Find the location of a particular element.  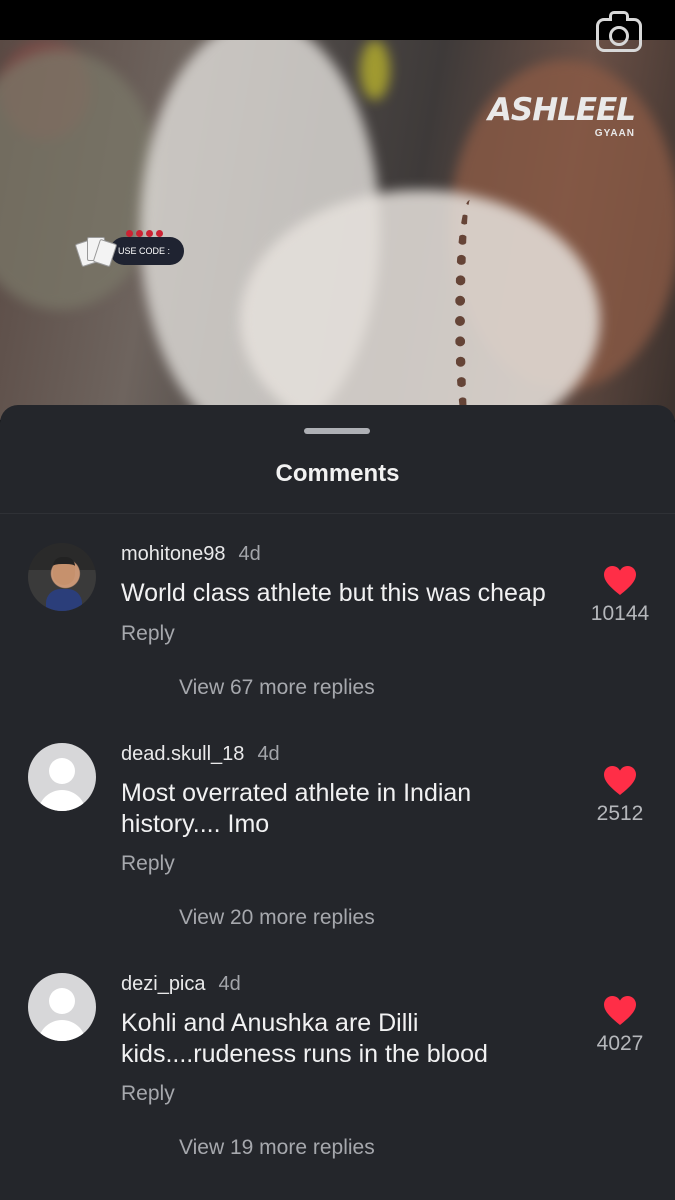

comment-username: dezi_pica is located at coordinates (163, 984).